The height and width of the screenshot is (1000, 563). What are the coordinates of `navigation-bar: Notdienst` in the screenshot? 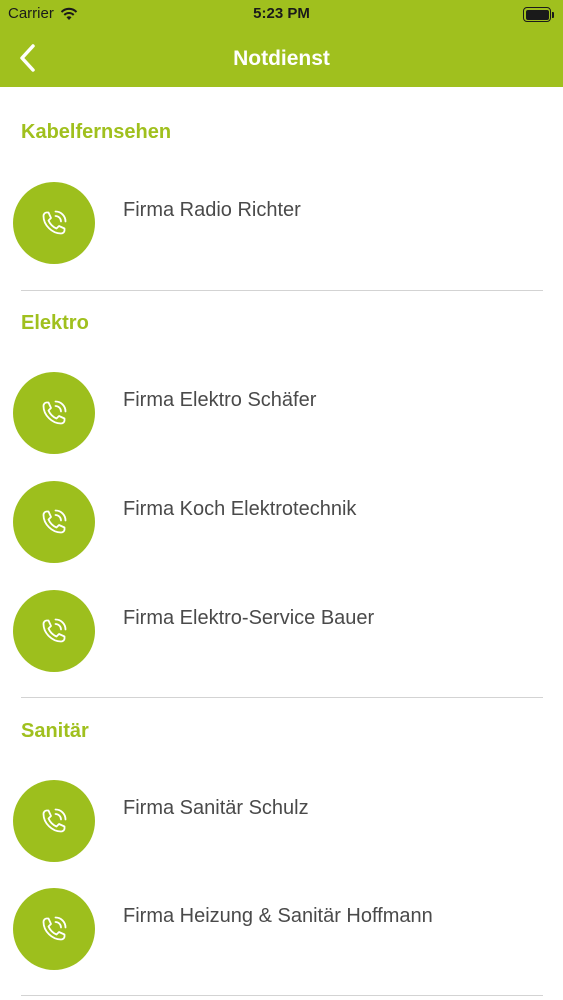 It's located at (281, 58).